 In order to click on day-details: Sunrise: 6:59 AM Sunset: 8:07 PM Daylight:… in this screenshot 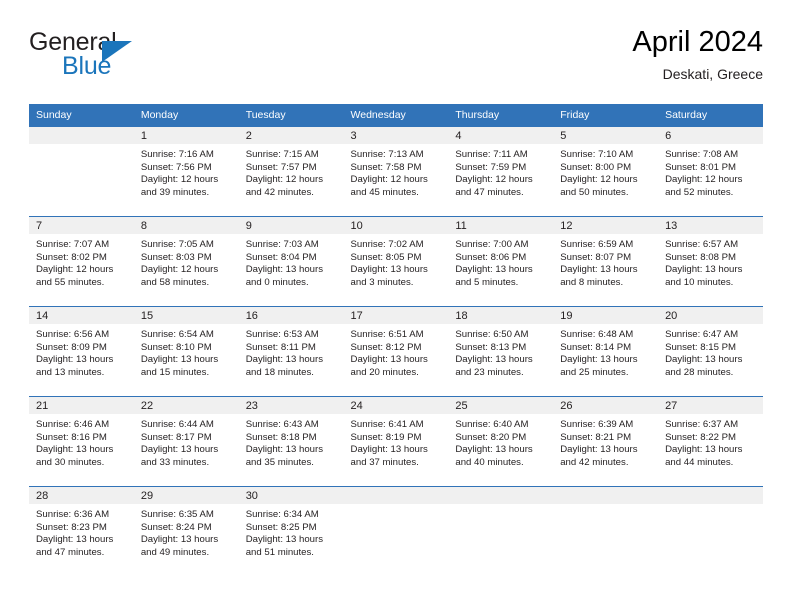, I will do `click(605, 261)`.